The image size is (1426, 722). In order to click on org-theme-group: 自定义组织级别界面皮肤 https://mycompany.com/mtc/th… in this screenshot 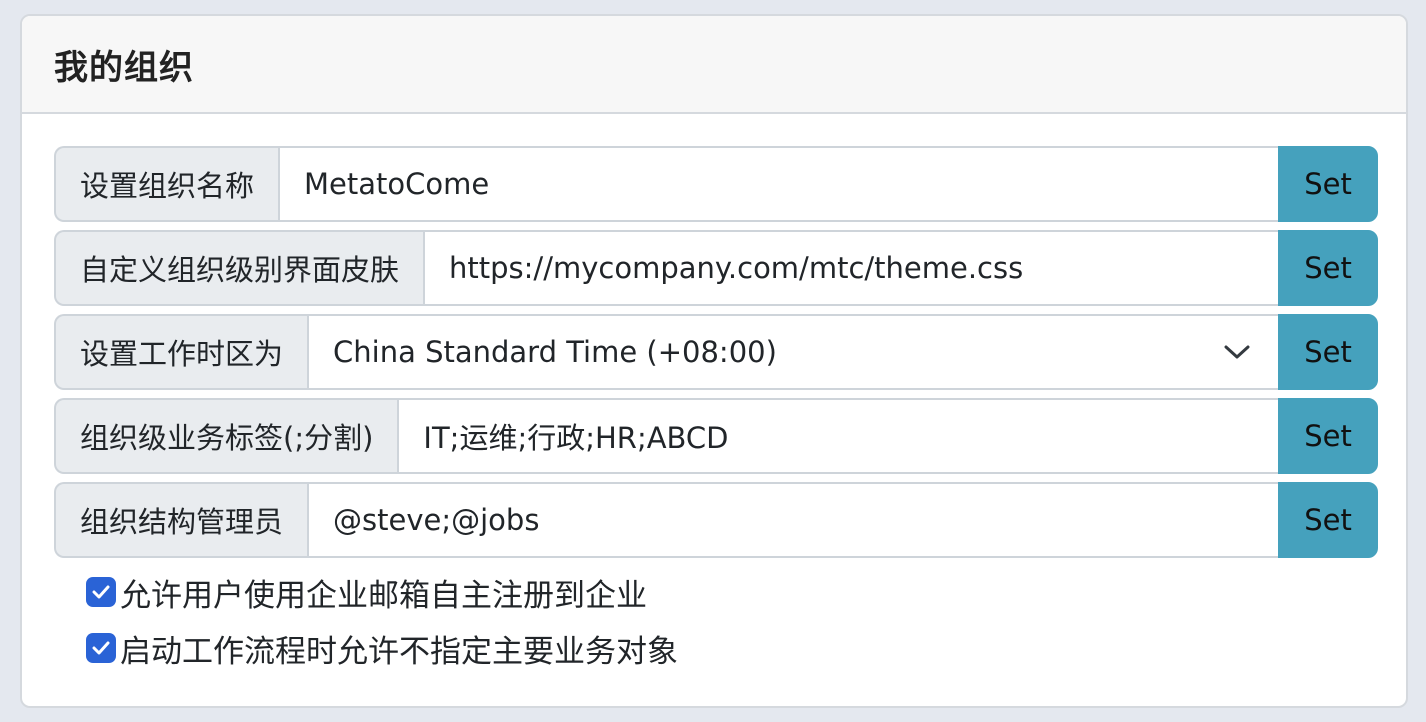, I will do `click(716, 268)`.